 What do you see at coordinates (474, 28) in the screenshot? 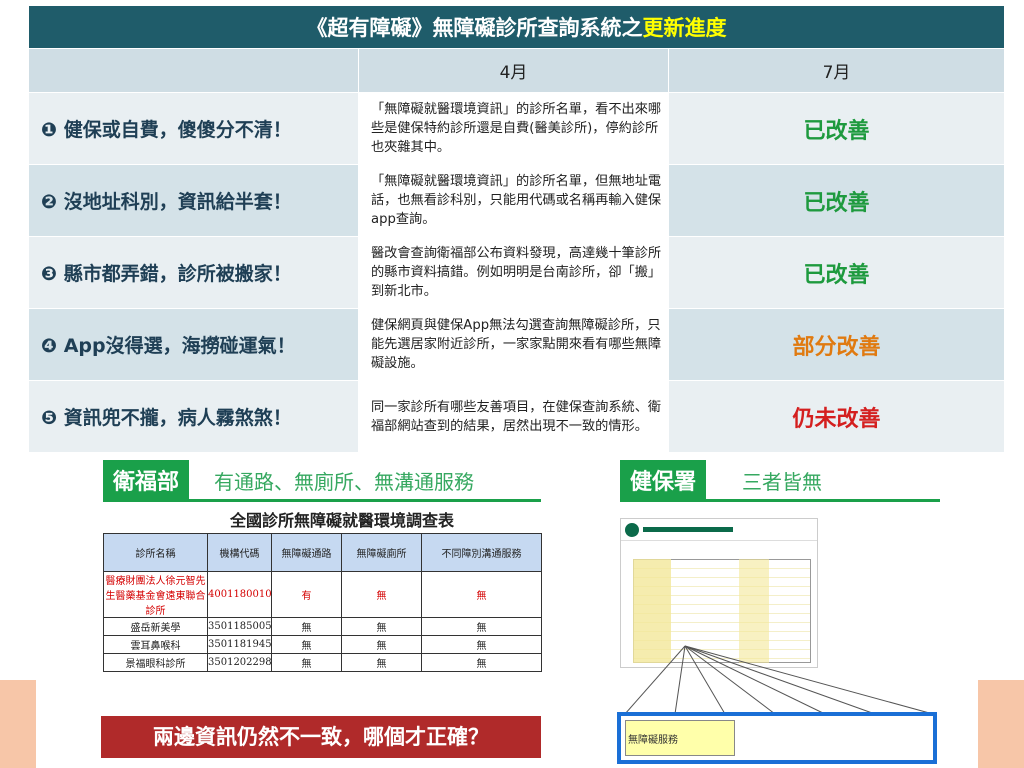
I see `title-prefix: 《超有障礙》無障礙診所查詢系統之` at bounding box center [474, 28].